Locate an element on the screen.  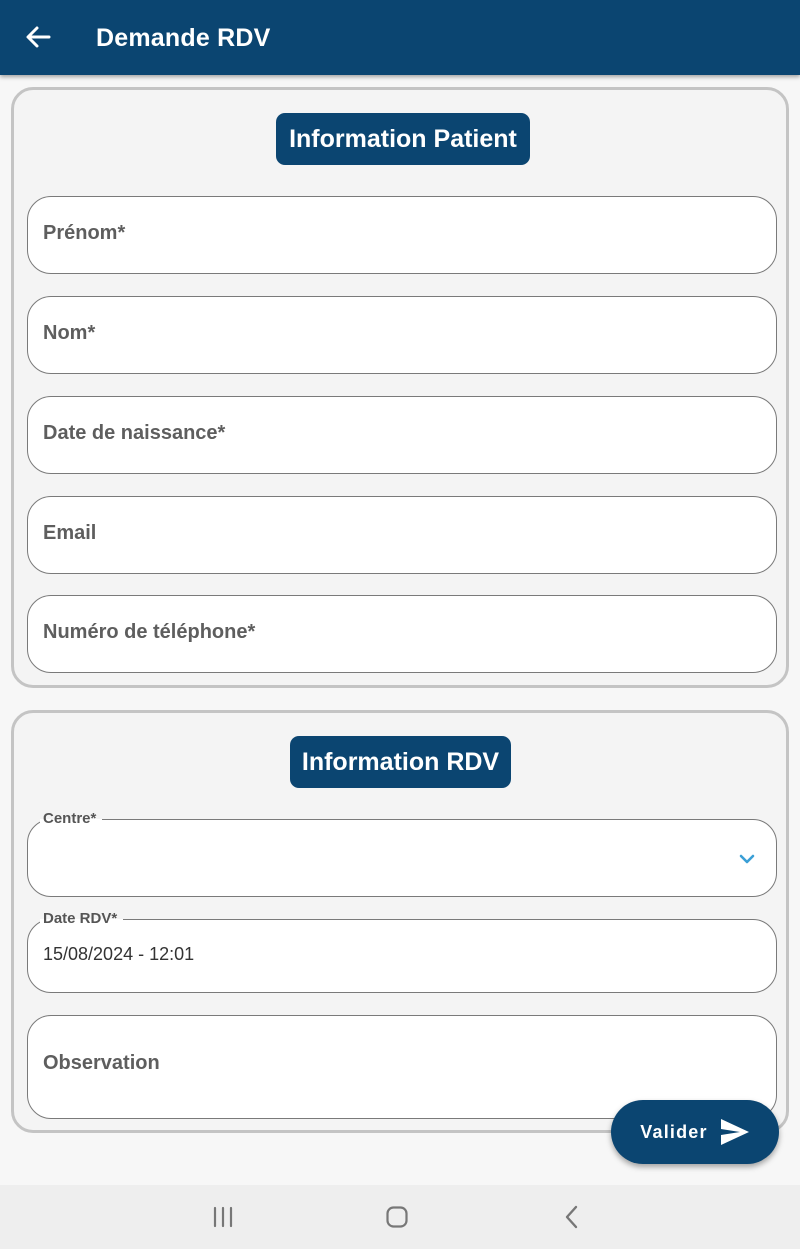
send-icon is located at coordinates (735, 1132).